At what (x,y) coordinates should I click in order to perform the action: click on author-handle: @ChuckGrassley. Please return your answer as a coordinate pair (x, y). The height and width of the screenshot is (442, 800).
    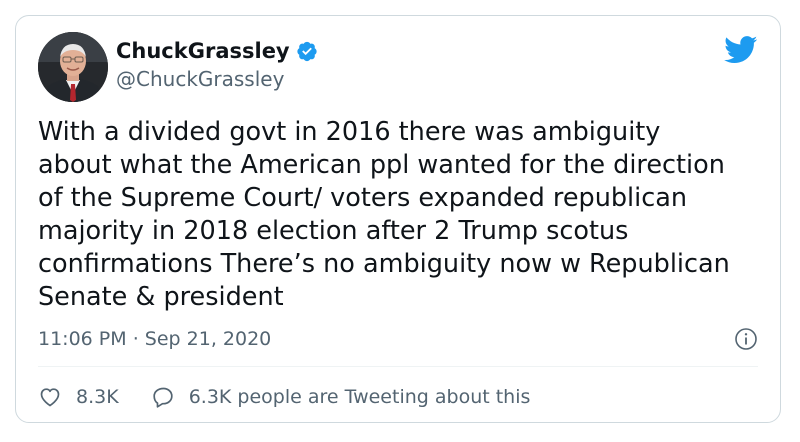
    Looking at the image, I should click on (200, 79).